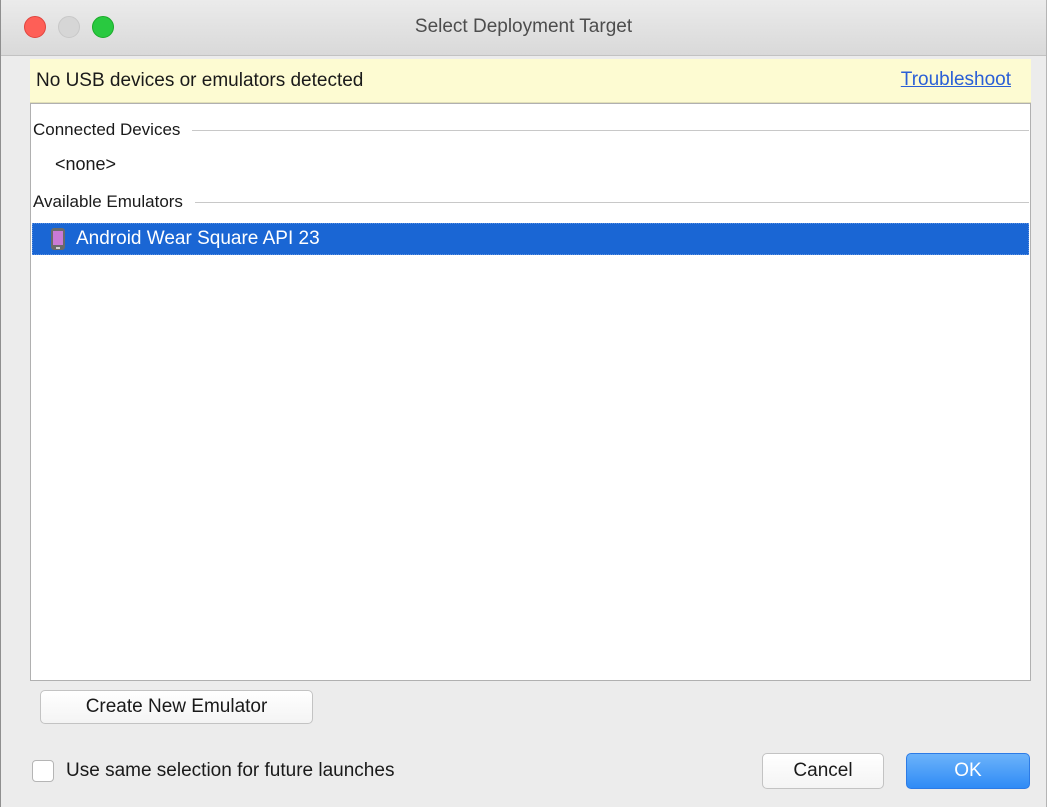  What do you see at coordinates (968, 771) in the screenshot?
I see `ok-button: OK` at bounding box center [968, 771].